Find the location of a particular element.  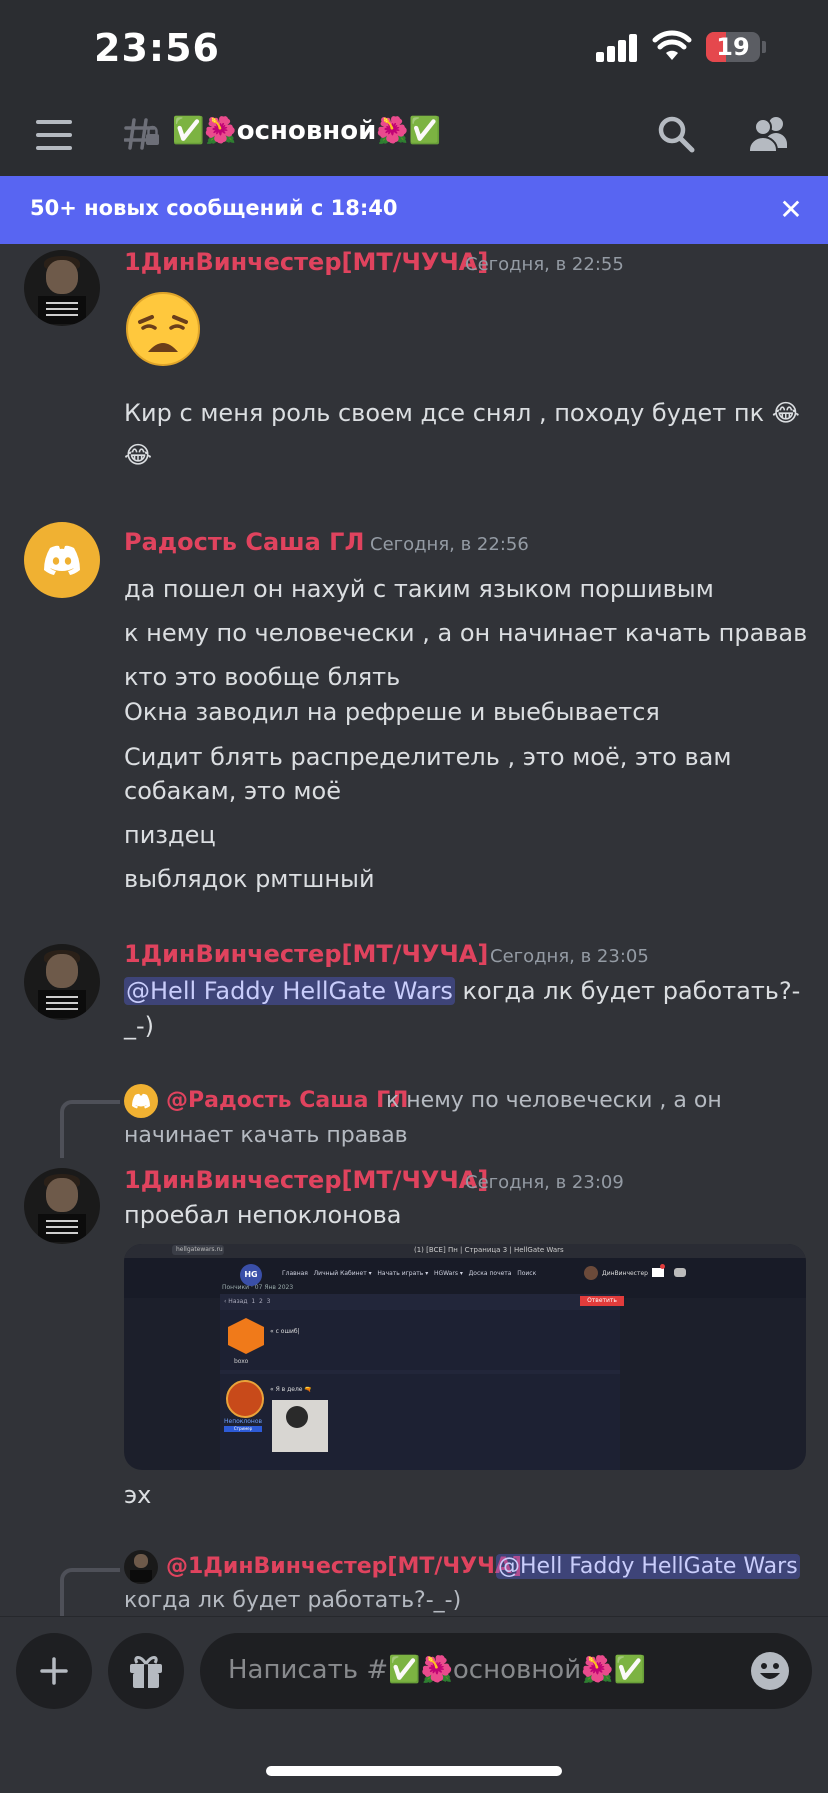

channel-header: ✅🌺основной🌺✅ is located at coordinates (414, 136).